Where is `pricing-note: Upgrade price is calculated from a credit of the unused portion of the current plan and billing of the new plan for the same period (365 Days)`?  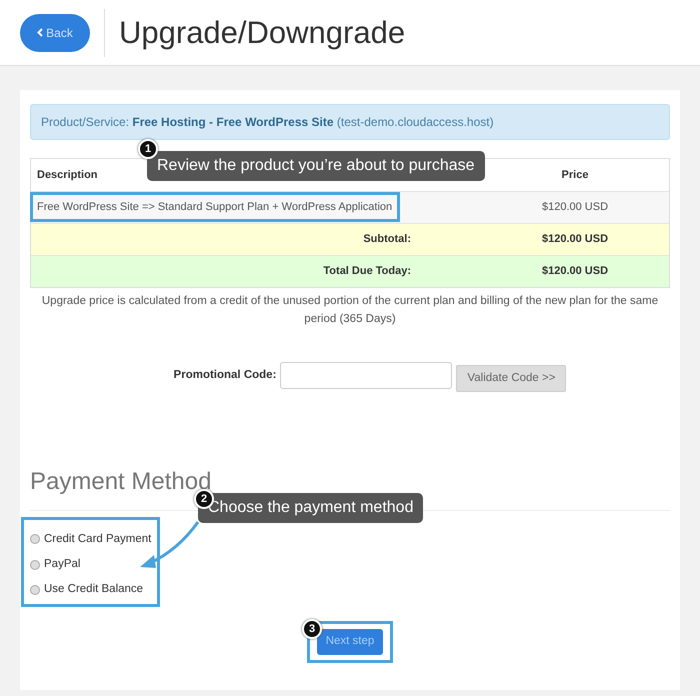
pricing-note: Upgrade price is calculated from a credit of the unused portion of the current plan and billing of the new plan for the same period (365 Days) is located at coordinates (350, 311).